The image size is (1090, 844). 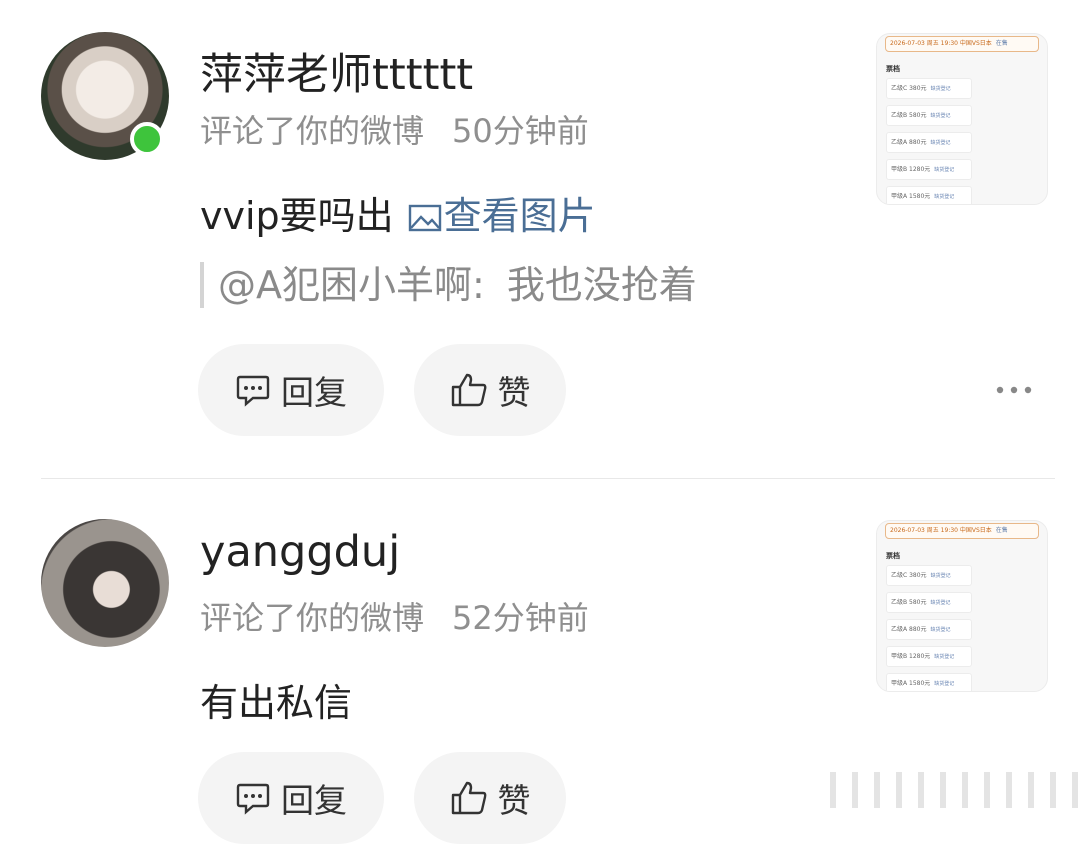 I want to click on quoted-reply: @A犯困小羊啊: 我也没抢着, so click(x=448, y=285).